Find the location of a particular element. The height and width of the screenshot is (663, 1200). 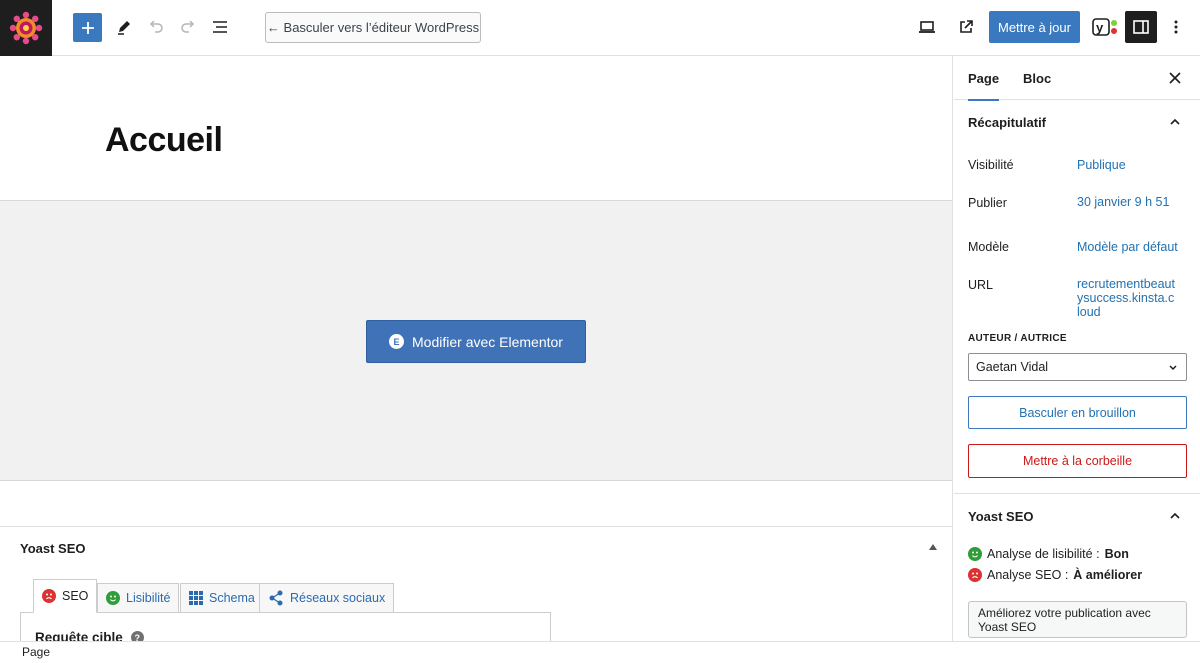

tab-readability-label: Lisibilité is located at coordinates (148, 598).